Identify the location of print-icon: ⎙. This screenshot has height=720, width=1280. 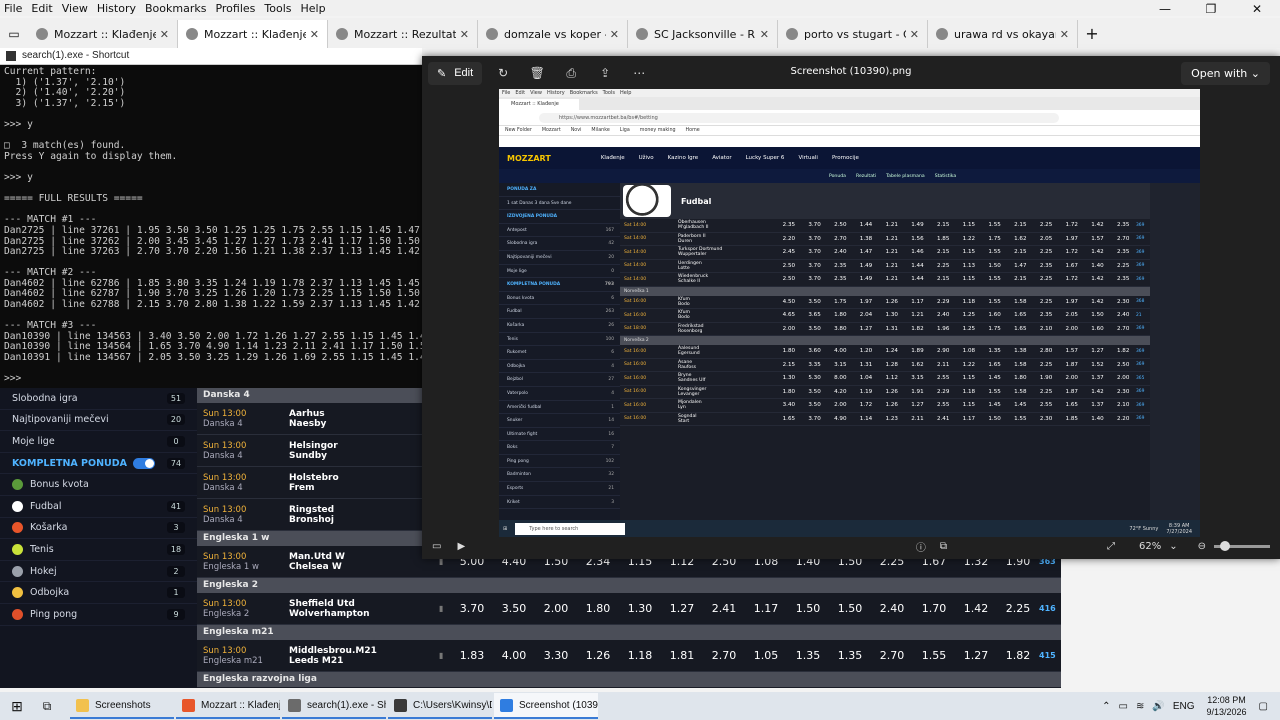
(571, 73).